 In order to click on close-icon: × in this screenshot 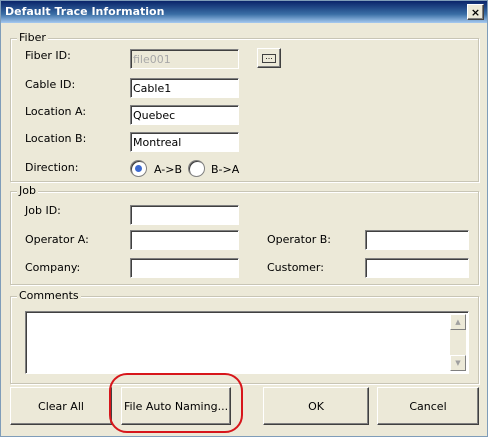, I will do `click(475, 12)`.